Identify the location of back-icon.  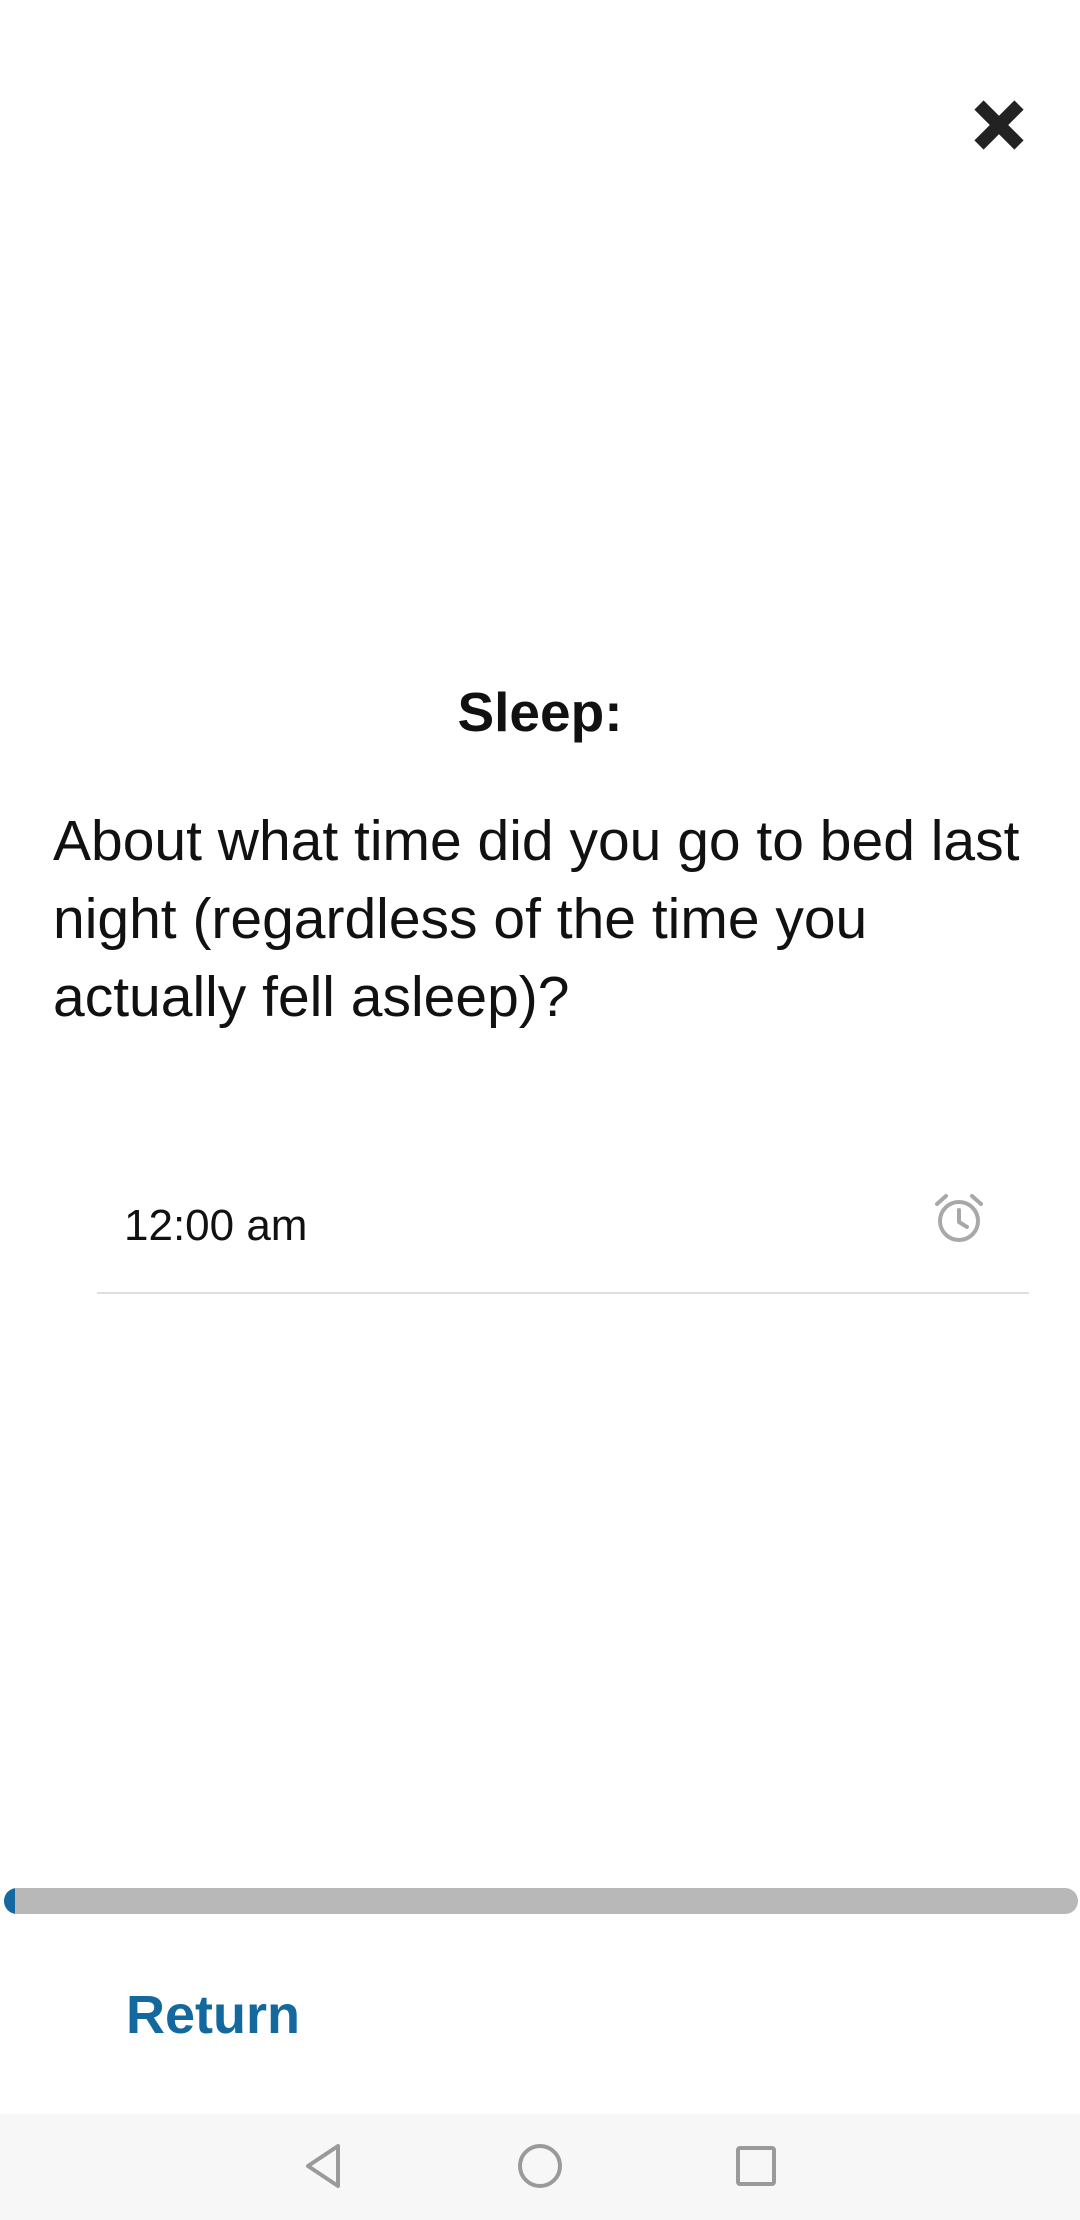
(324, 2166).